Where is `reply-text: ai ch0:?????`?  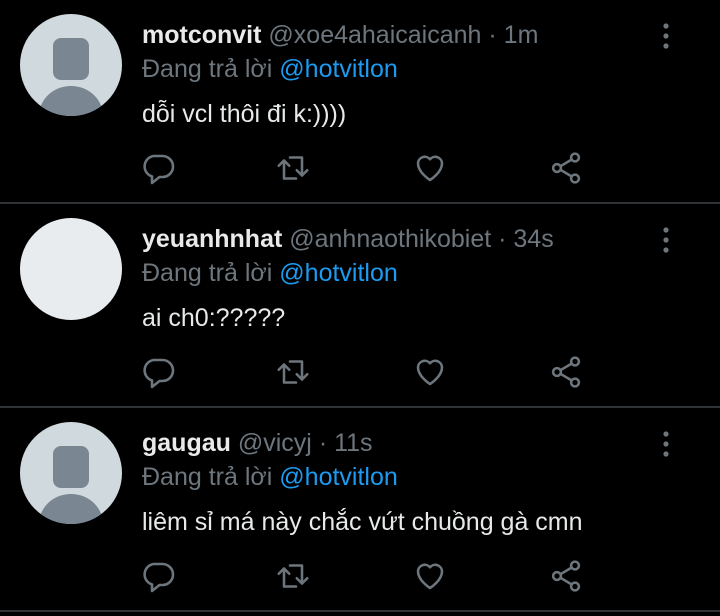
reply-text: ai ch0:????? is located at coordinates (214, 318).